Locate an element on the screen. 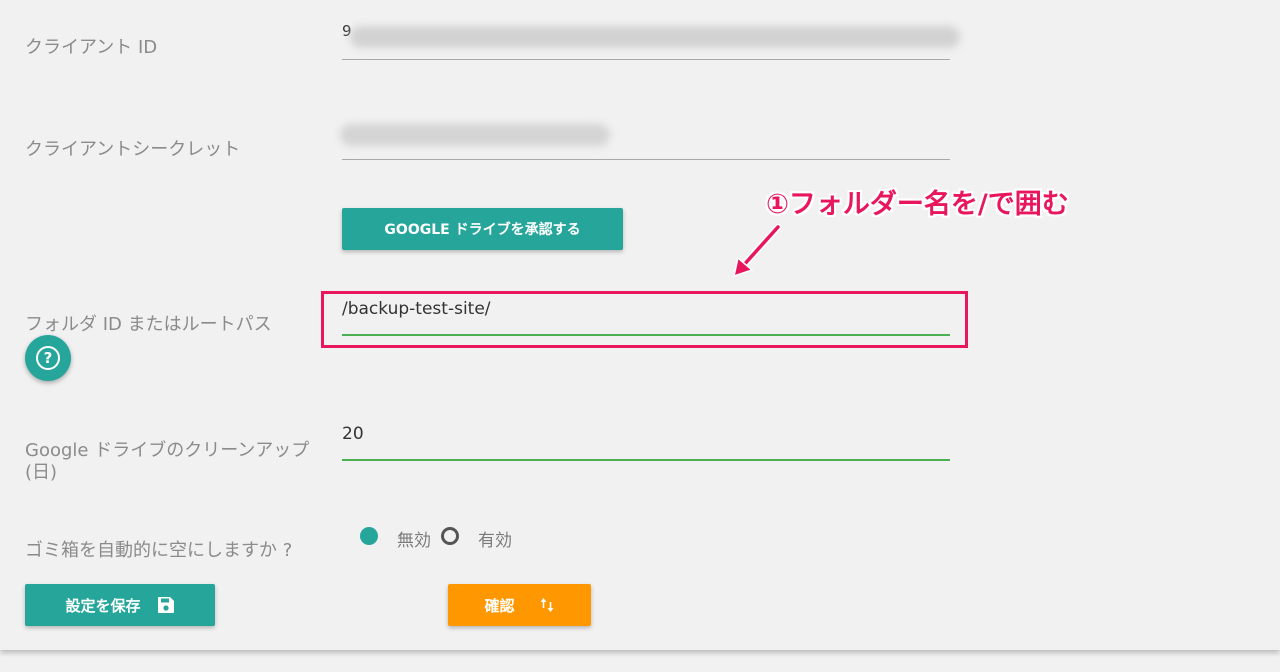  swap-vertical-icon is located at coordinates (546, 605).